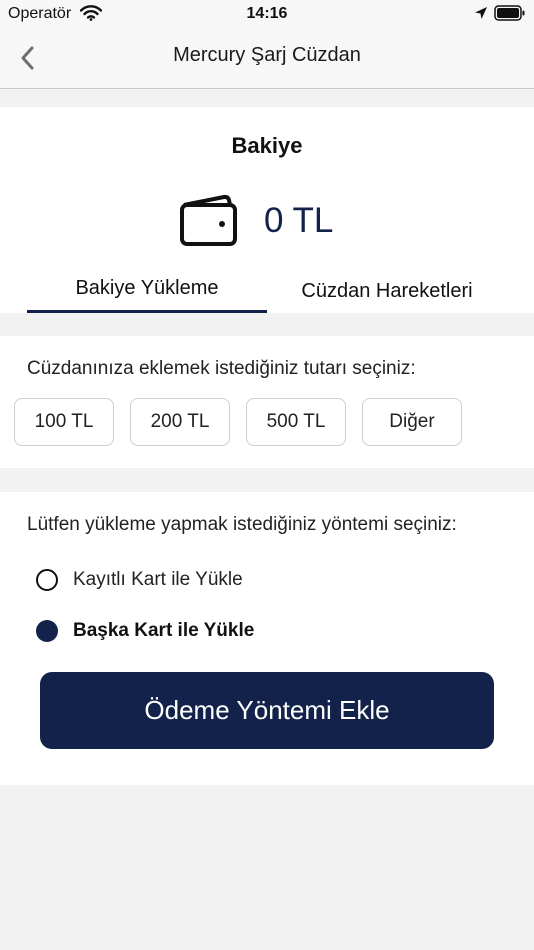  I want to click on tab-cuzdan-hareketleri: Cüzdan Hareketleri, so click(387, 298).